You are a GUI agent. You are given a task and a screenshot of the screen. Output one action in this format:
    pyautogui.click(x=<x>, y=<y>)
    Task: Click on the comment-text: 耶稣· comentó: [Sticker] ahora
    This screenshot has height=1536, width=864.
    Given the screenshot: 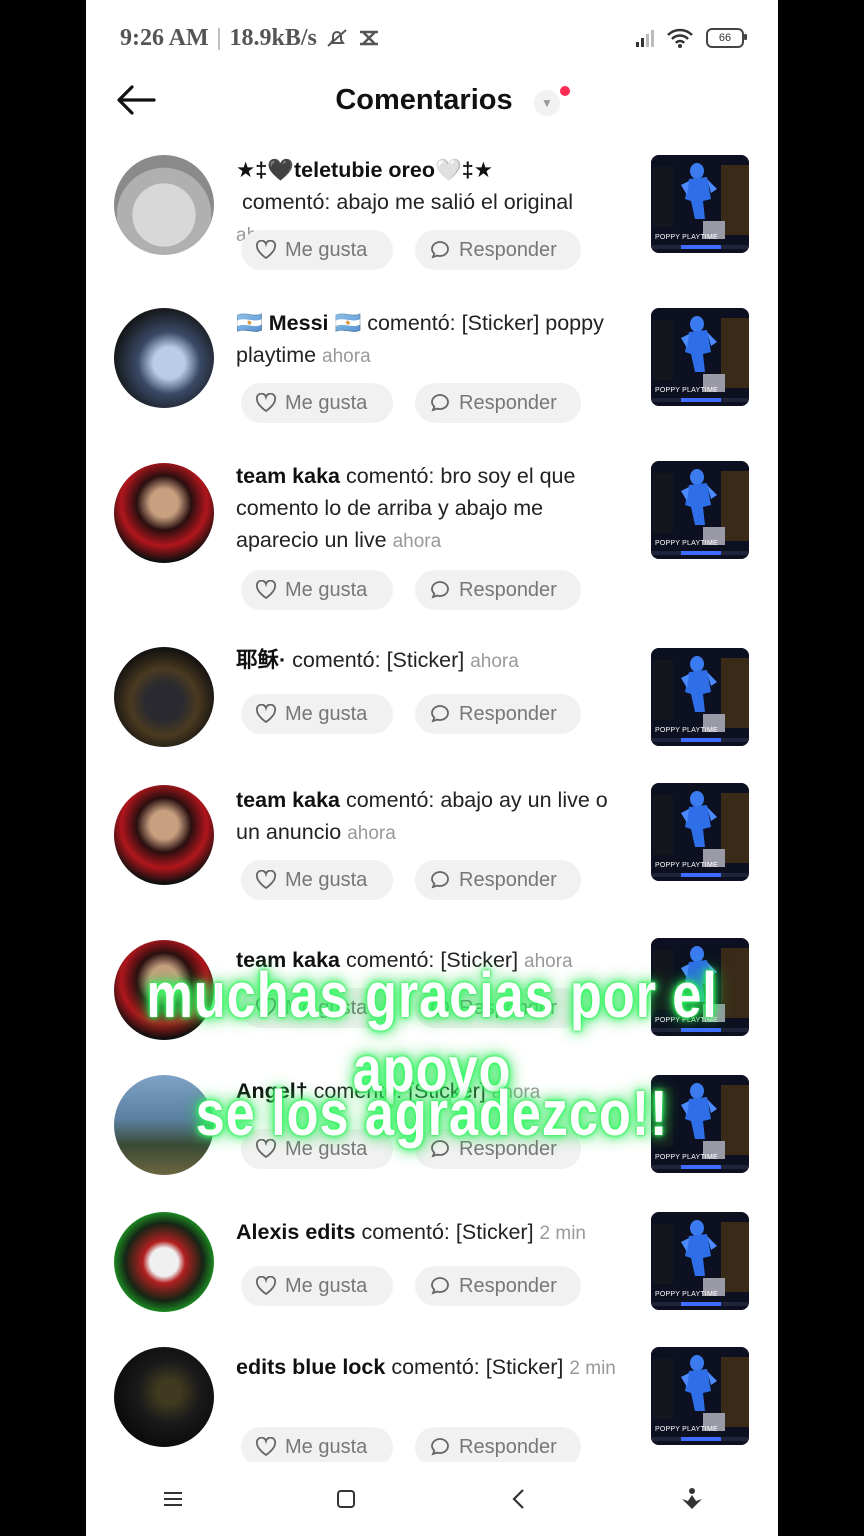 What is the action you would take?
    pyautogui.click(x=431, y=661)
    